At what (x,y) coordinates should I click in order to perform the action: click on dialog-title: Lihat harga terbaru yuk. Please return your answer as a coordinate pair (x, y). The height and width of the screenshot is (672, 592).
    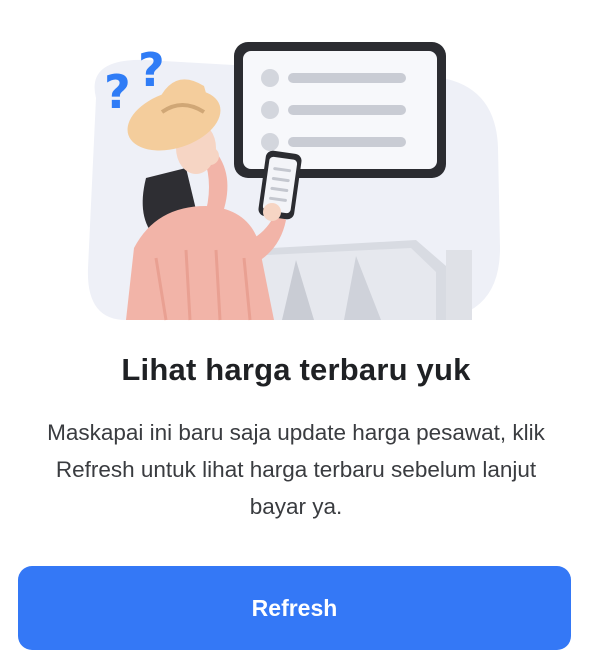
    Looking at the image, I should click on (296, 369).